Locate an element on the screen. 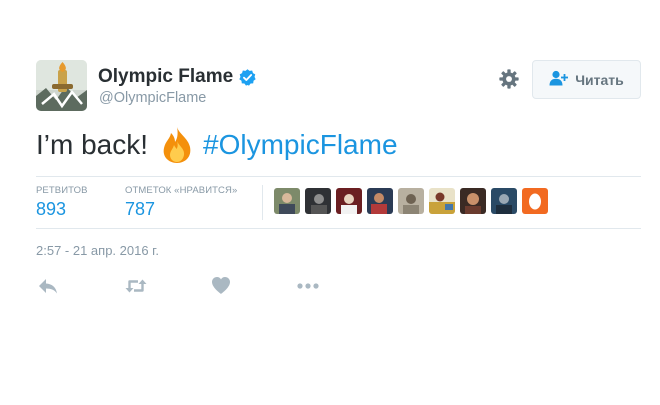 The image size is (660, 405). heart-icon is located at coordinates (222, 286).